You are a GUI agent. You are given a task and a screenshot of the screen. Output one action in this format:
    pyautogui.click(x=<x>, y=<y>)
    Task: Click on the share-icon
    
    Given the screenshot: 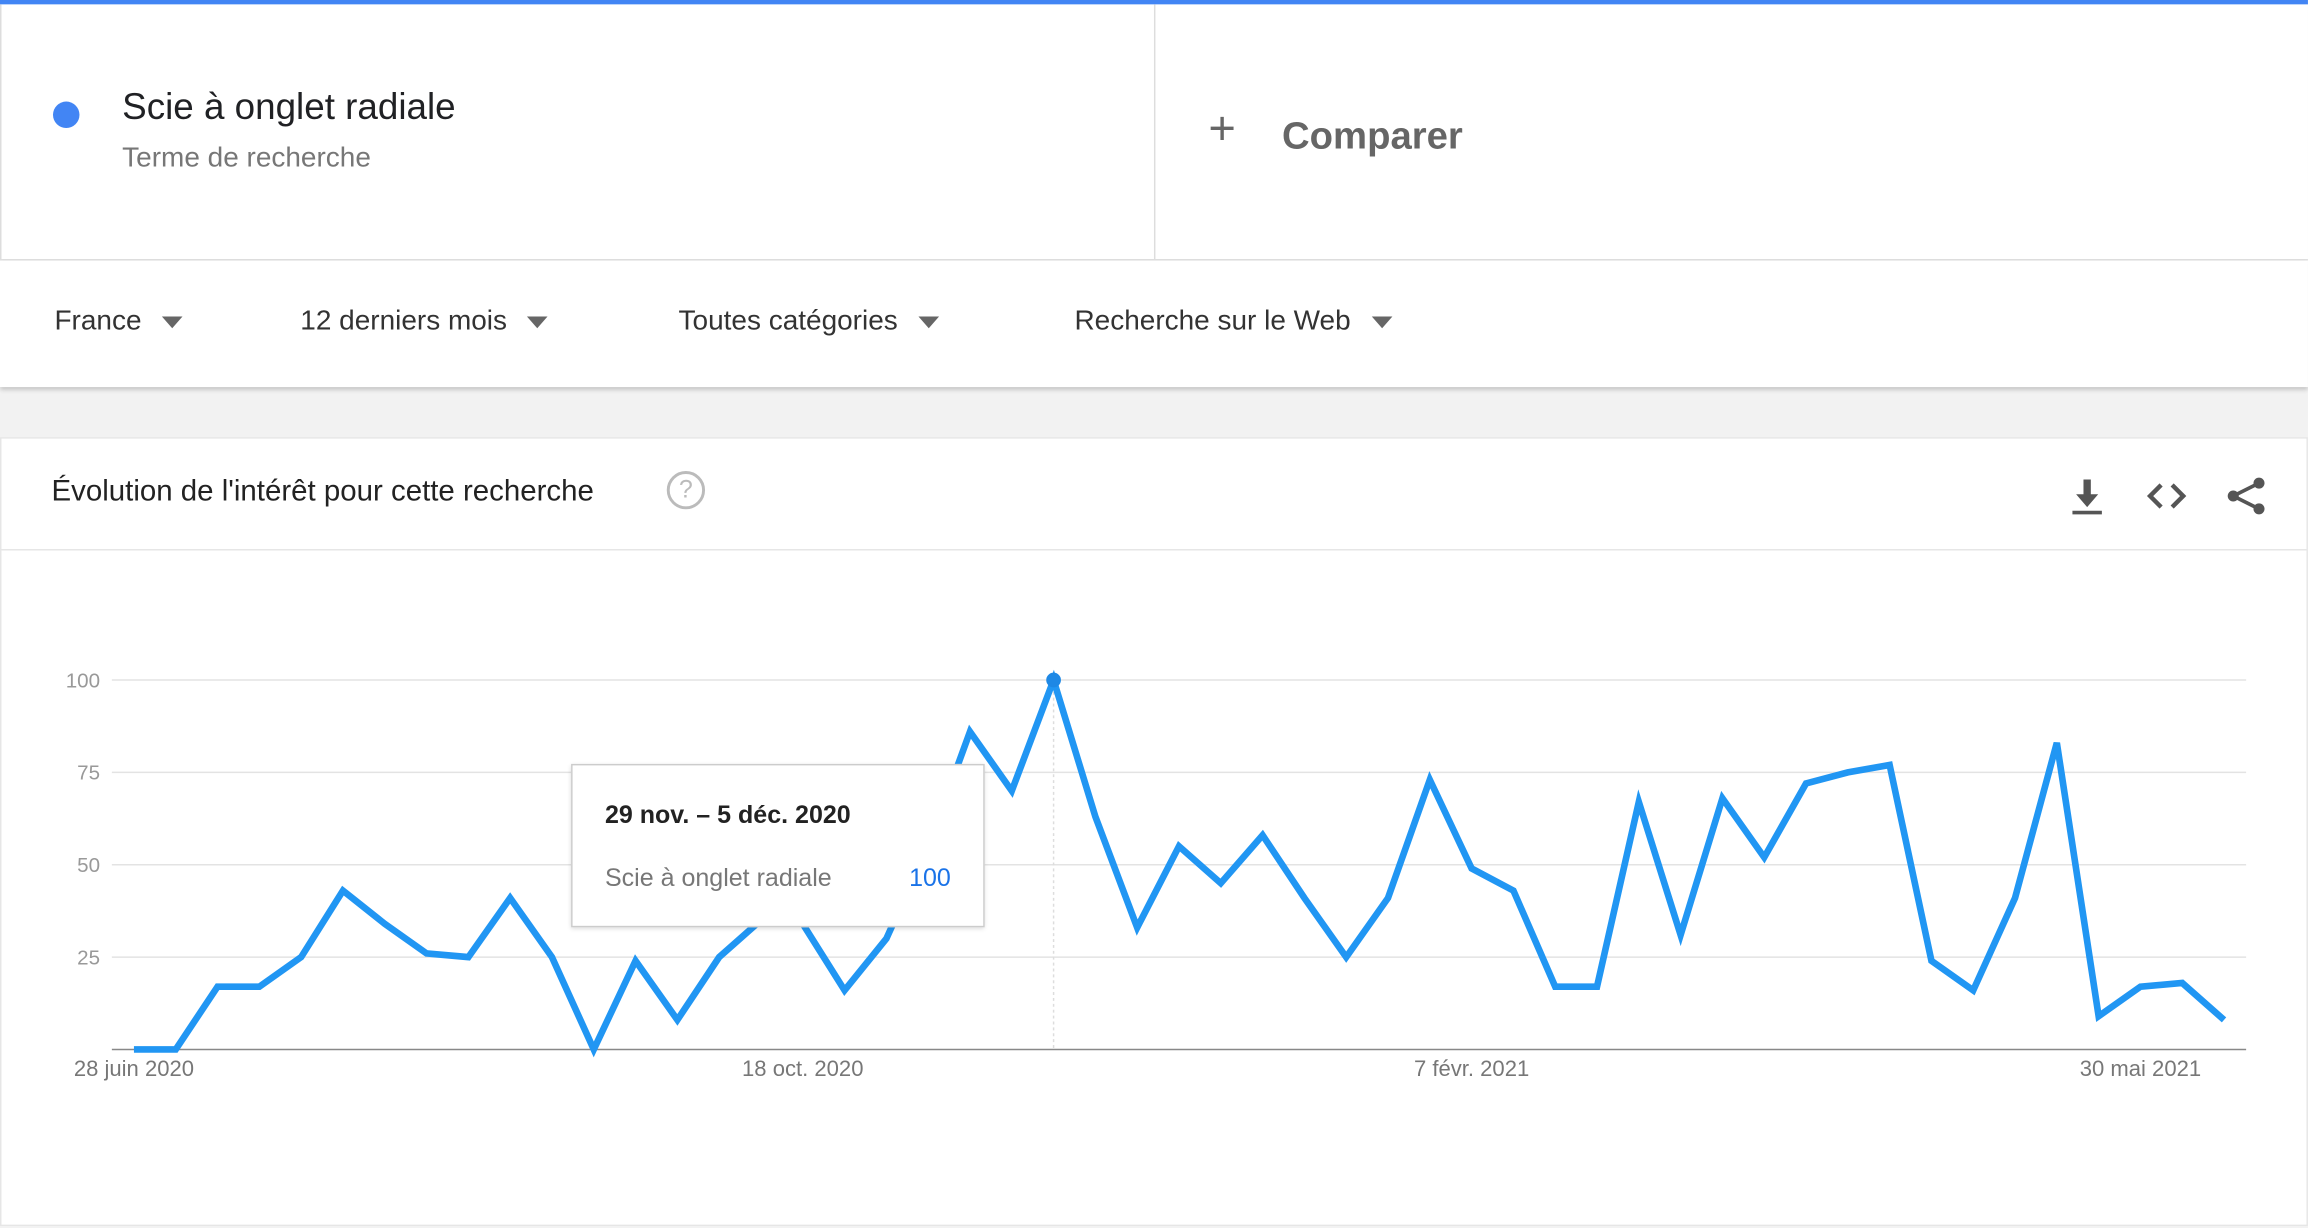 What is the action you would take?
    pyautogui.click(x=2246, y=496)
    